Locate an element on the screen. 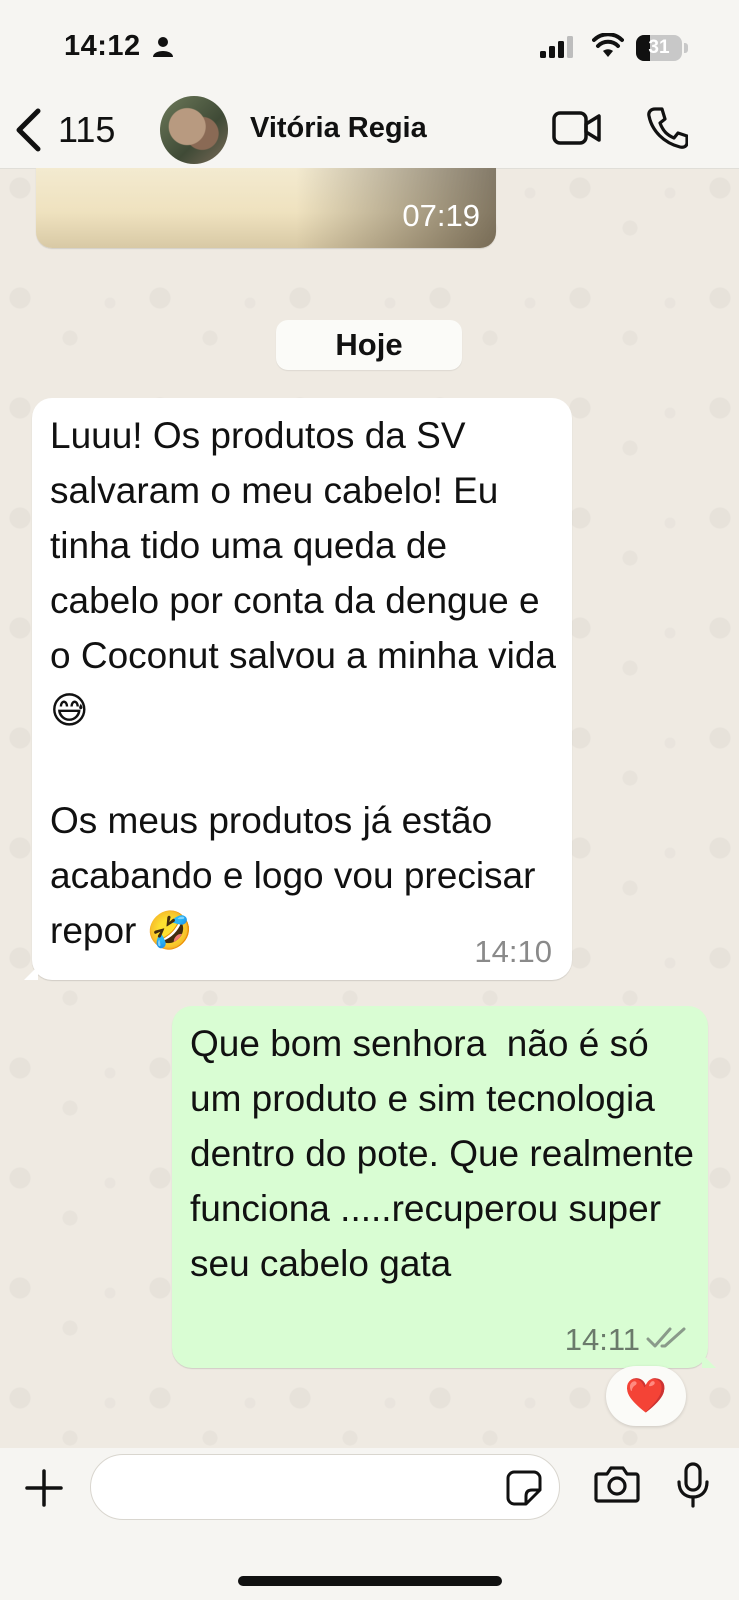  media-message-time: 07:19 is located at coordinates (441, 215).